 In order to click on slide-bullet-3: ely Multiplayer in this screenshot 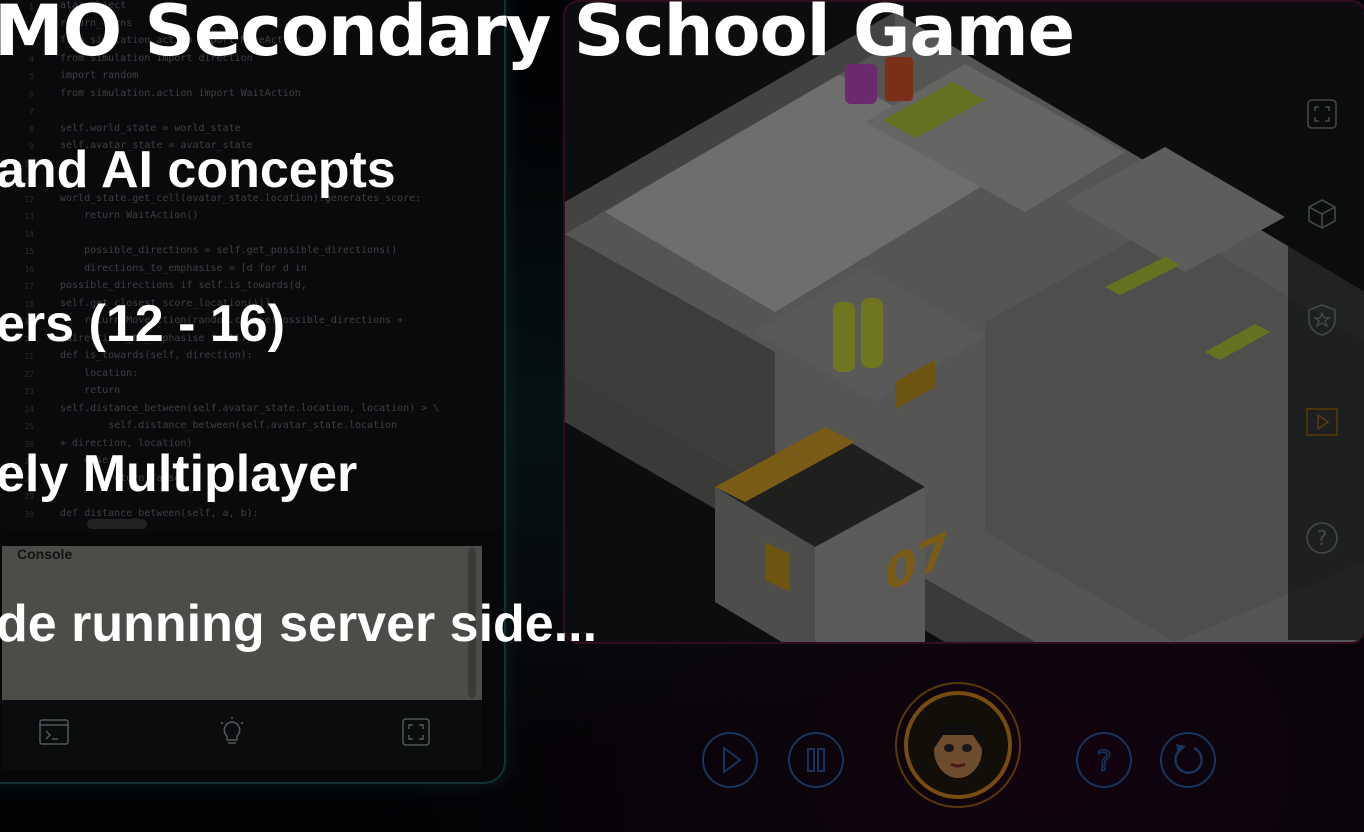, I will do `click(179, 474)`.